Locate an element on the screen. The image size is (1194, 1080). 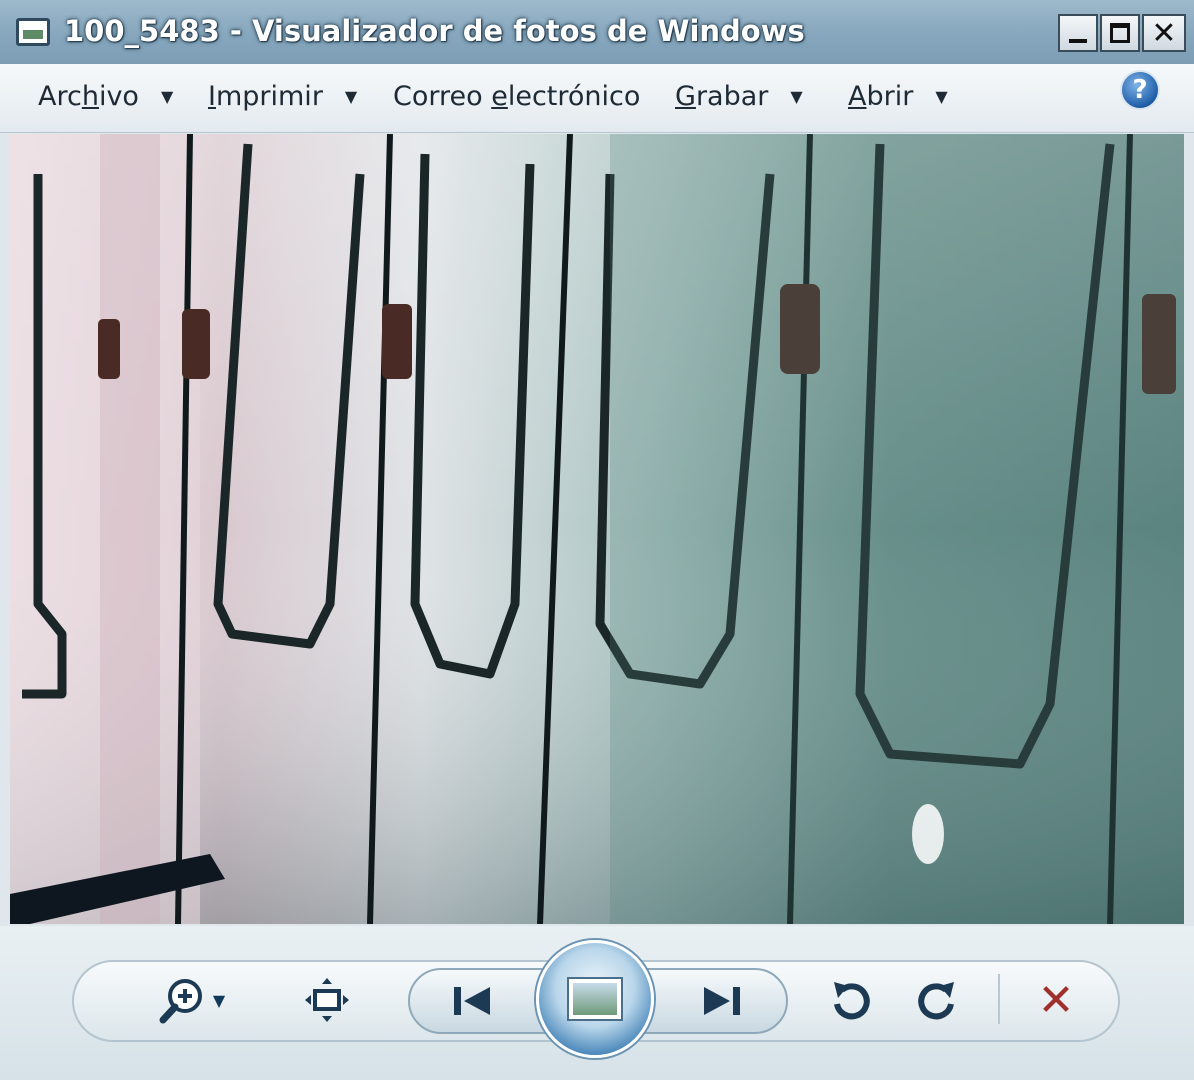
menu-archivo: Archivo ▼ is located at coordinates (105, 96).